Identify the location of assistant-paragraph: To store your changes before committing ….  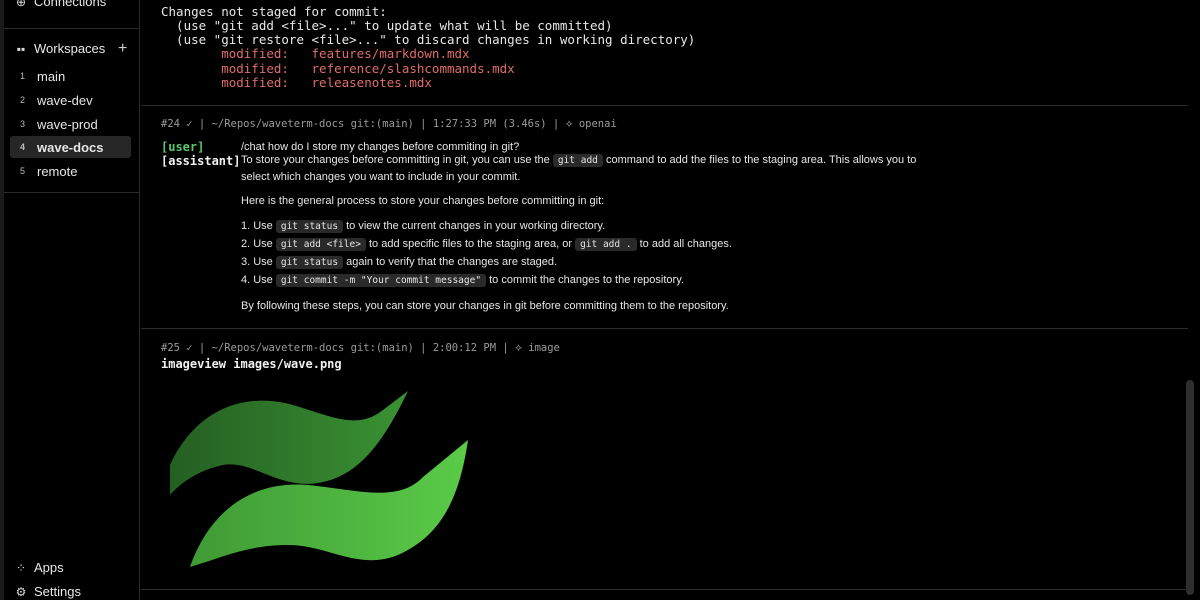
(579, 168).